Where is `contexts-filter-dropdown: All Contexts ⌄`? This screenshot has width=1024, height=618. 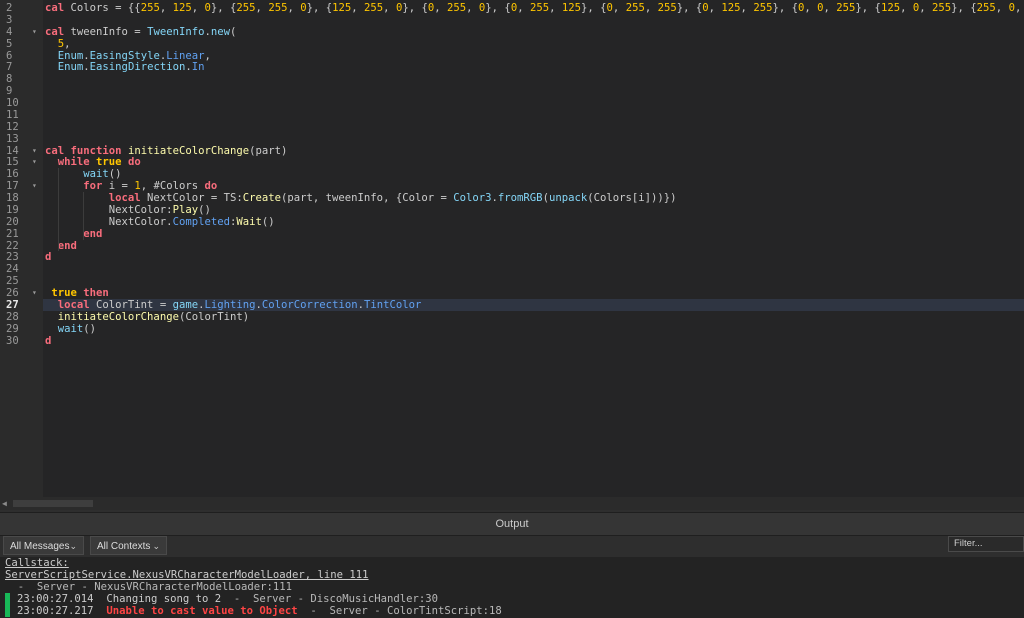 contexts-filter-dropdown: All Contexts ⌄ is located at coordinates (128, 545).